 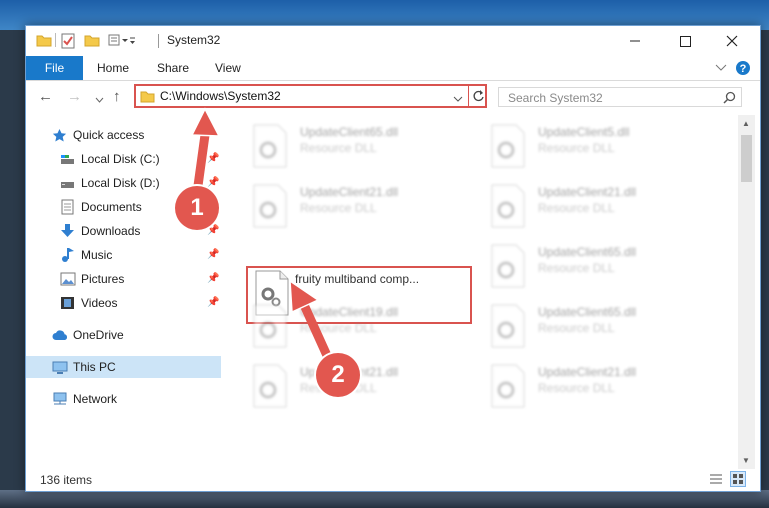 What do you see at coordinates (338, 375) in the screenshot?
I see `annotation-badge-2: 2` at bounding box center [338, 375].